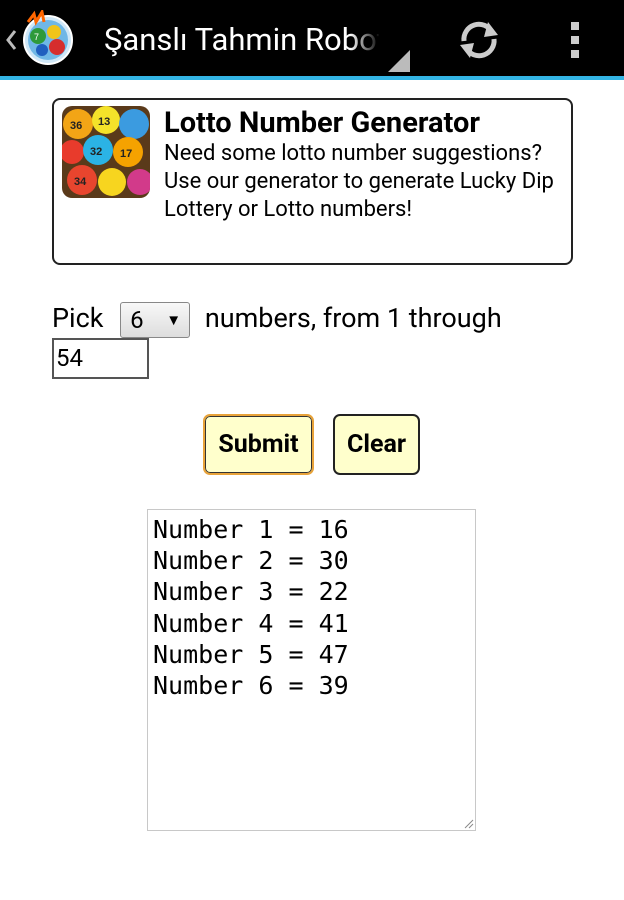 The height and width of the screenshot is (900, 624). Describe the element at coordinates (11, 40) in the screenshot. I see `up-caret-icon` at that location.